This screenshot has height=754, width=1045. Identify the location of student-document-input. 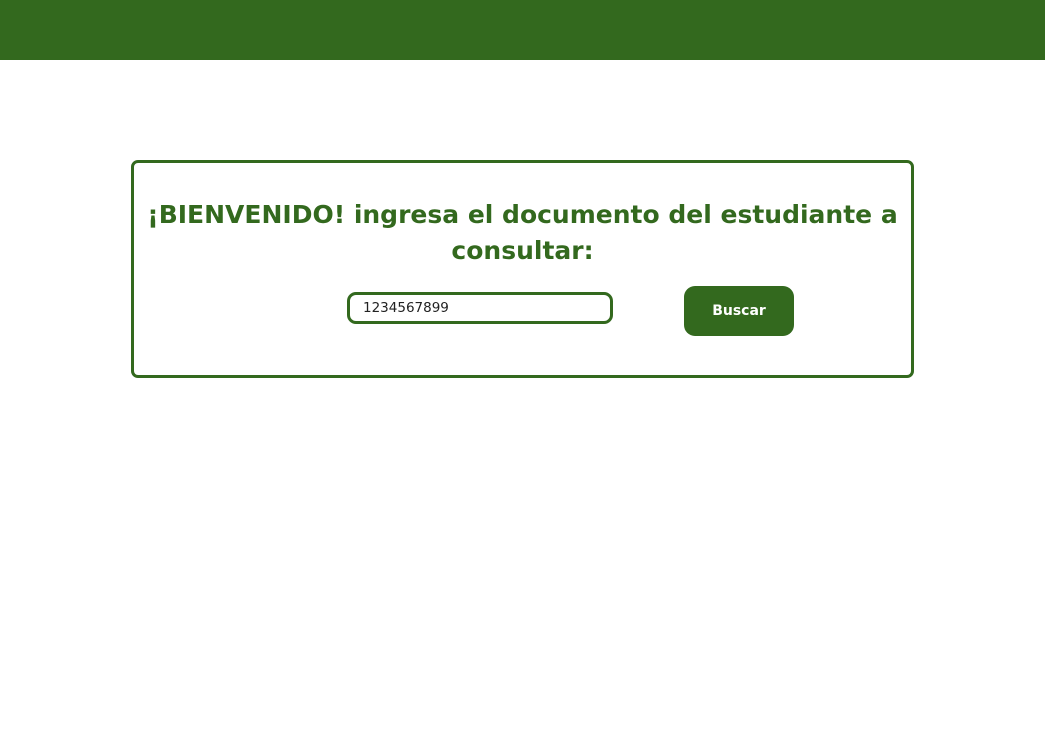
(480, 308).